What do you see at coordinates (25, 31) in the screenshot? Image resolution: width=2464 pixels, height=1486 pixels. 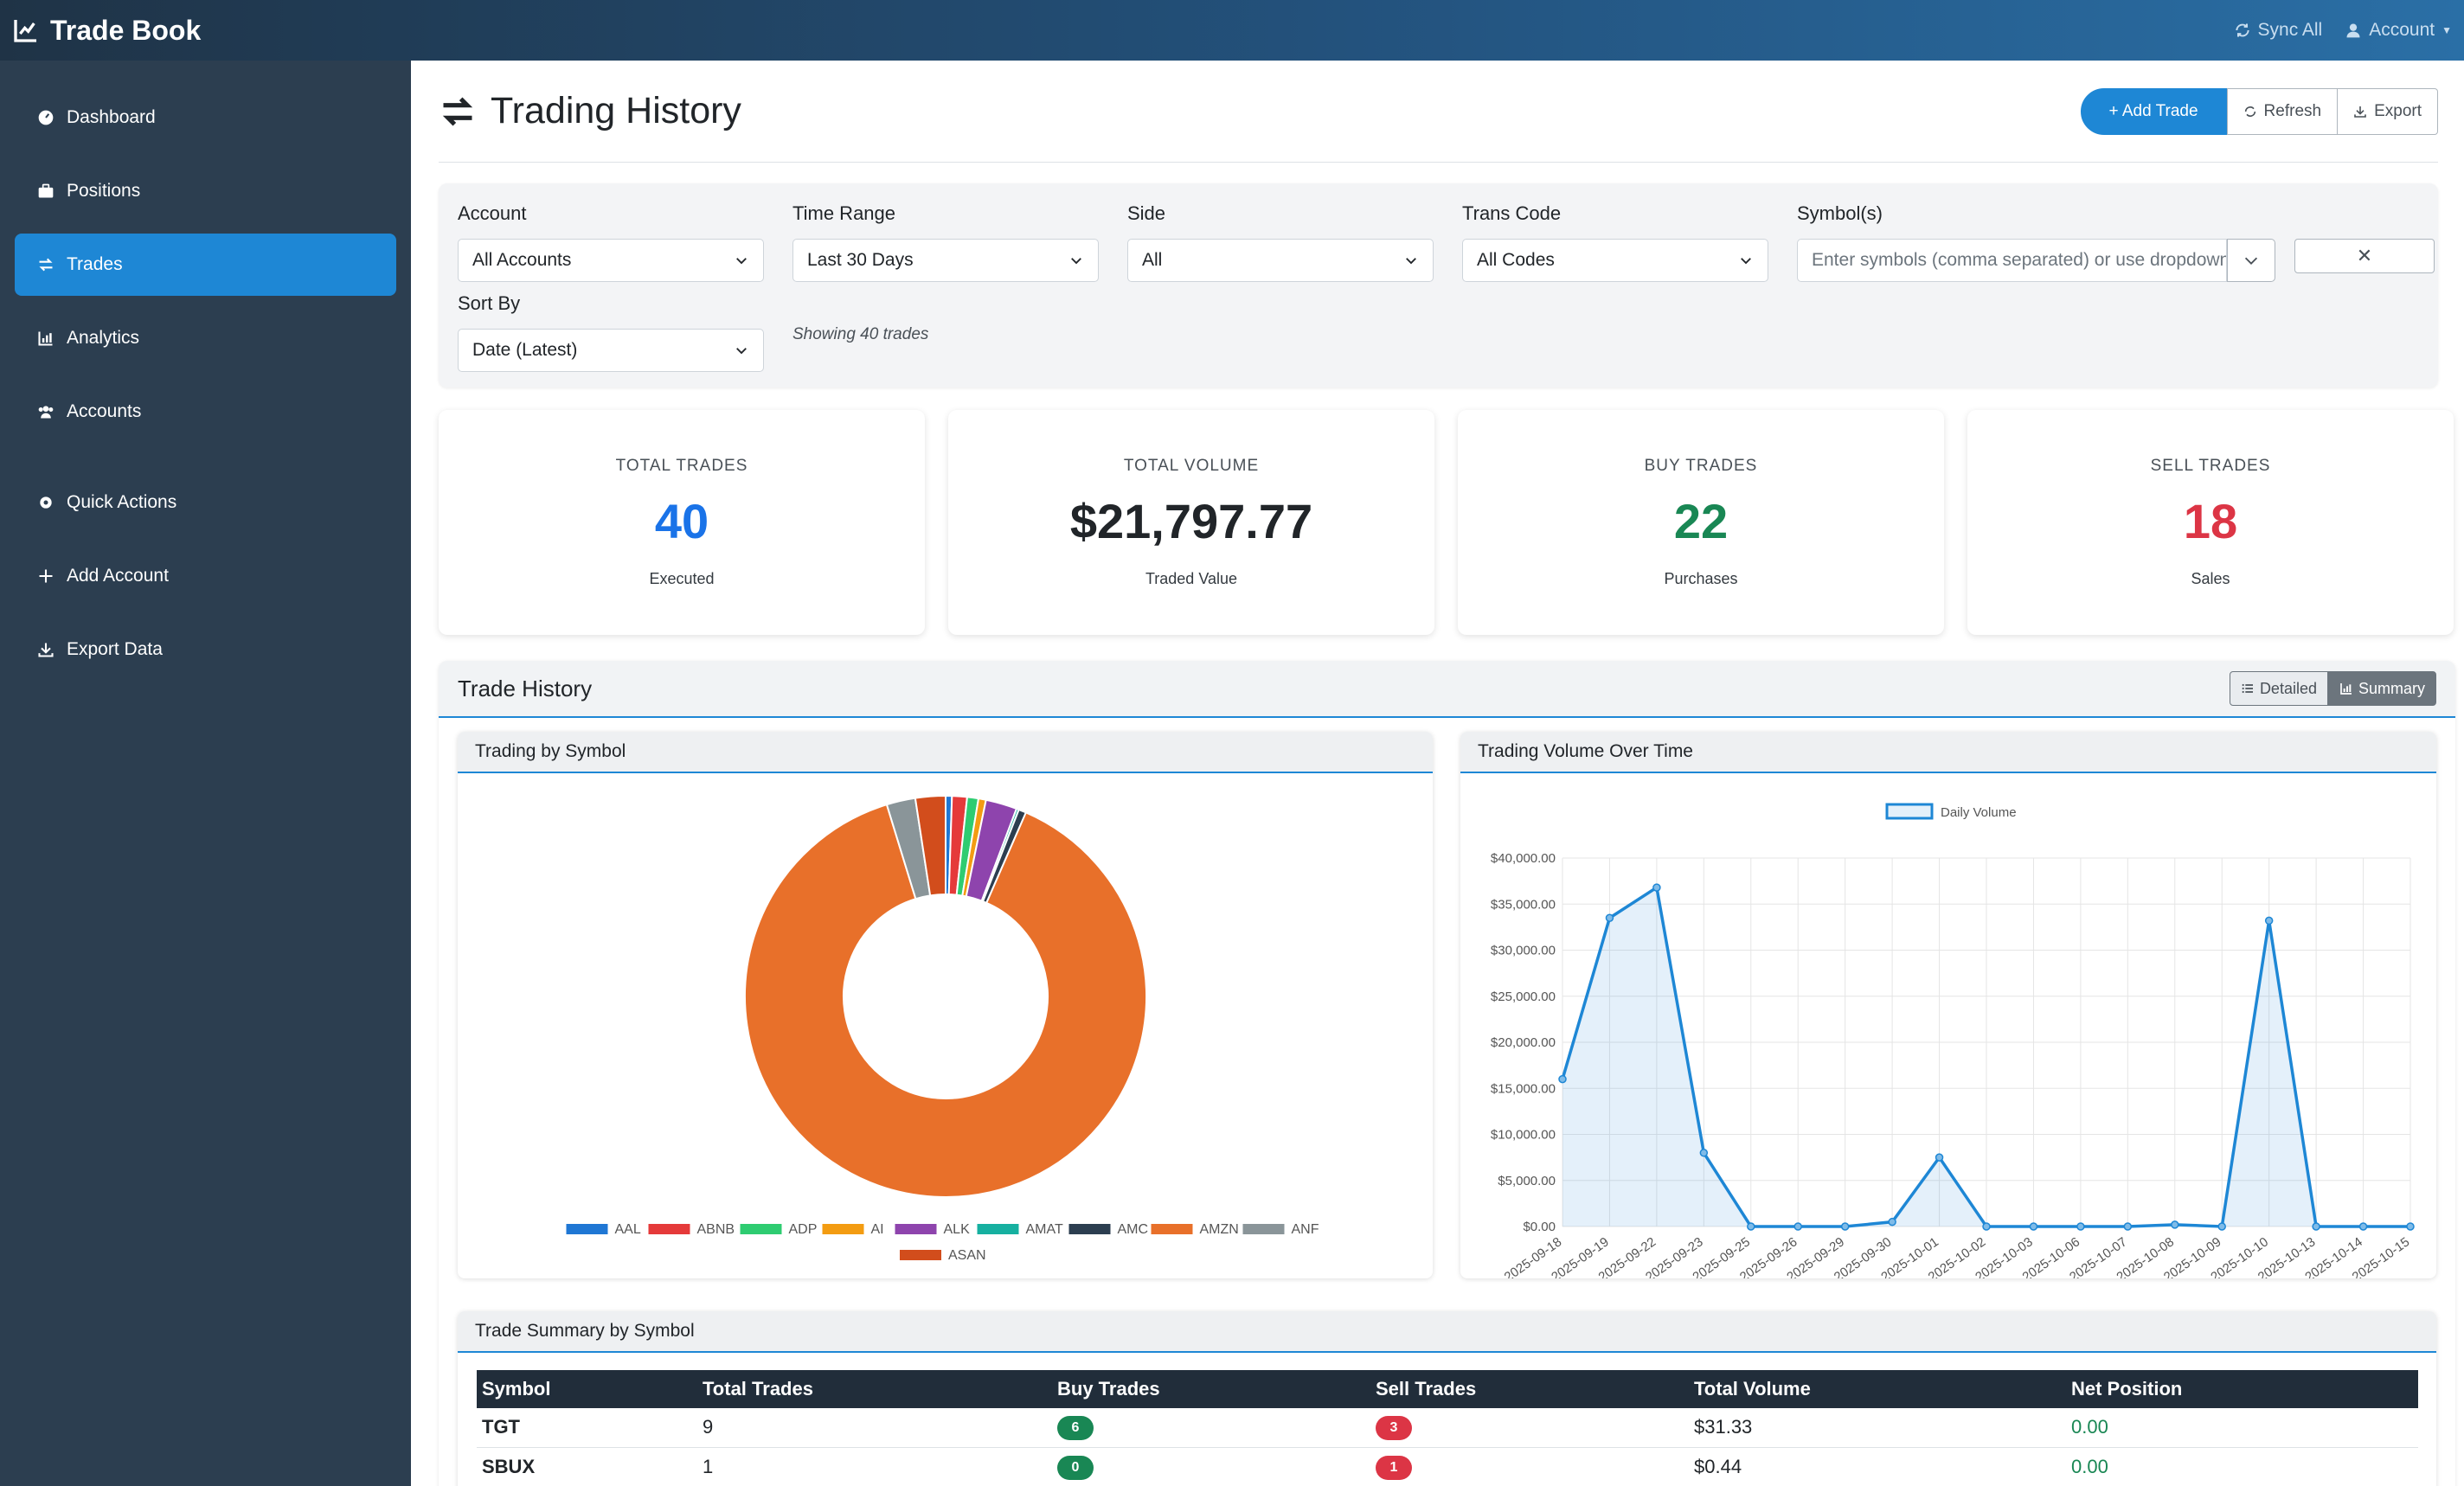 I see `line-chart-icon` at bounding box center [25, 31].